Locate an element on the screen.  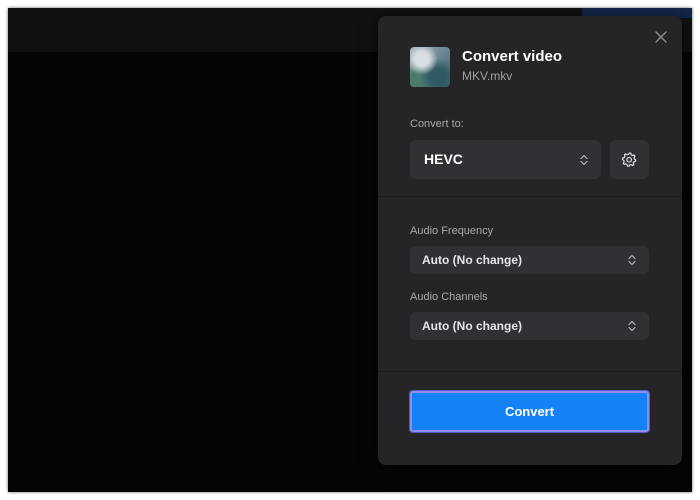
close-icon is located at coordinates (661, 37).